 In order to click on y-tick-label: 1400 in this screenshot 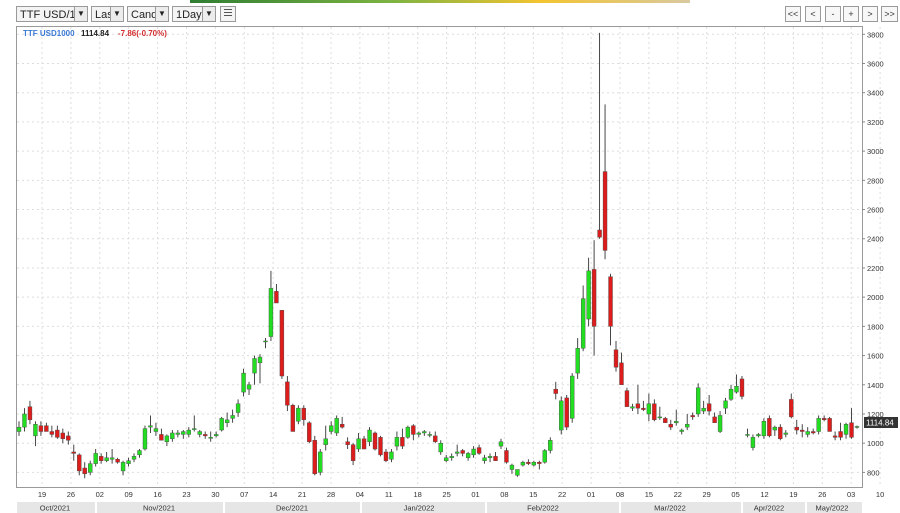, I will do `click(875, 385)`.